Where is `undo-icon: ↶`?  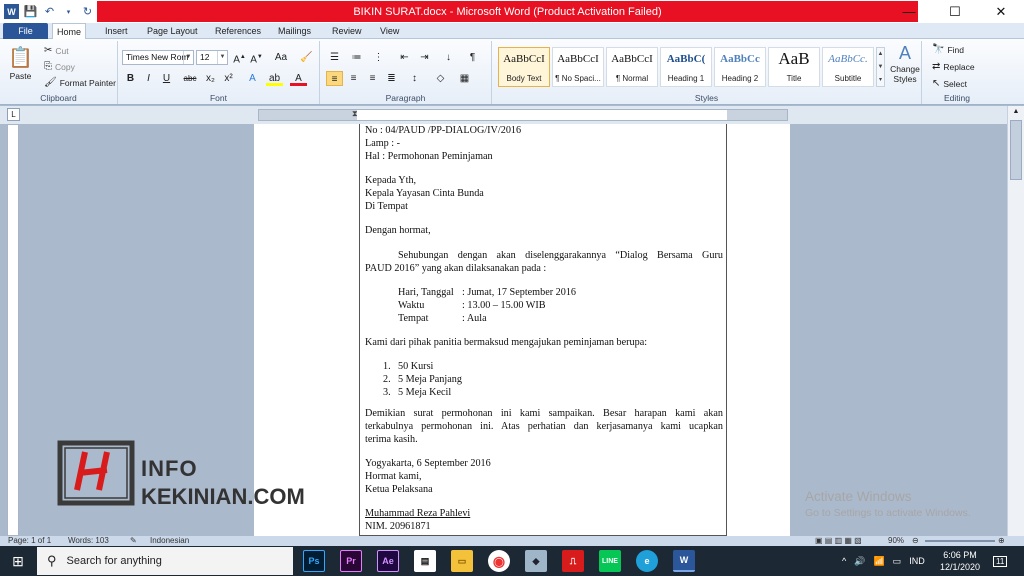
undo-icon: ↶ is located at coordinates (49, 11).